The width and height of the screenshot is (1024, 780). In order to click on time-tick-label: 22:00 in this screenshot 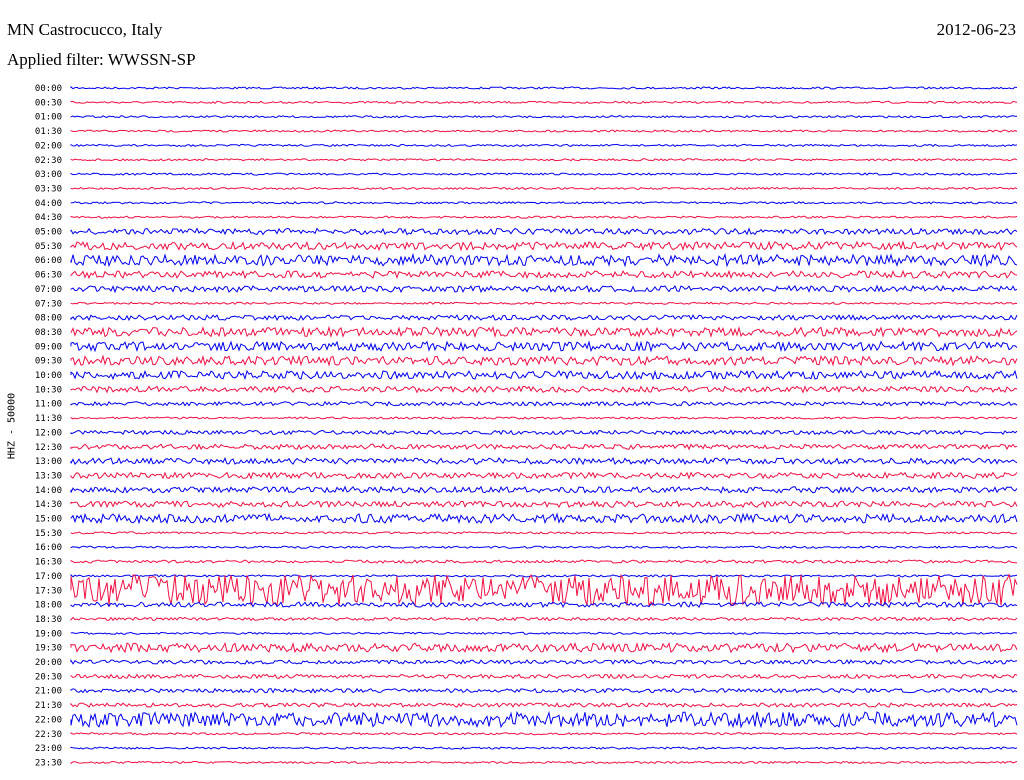, I will do `click(48, 720)`.